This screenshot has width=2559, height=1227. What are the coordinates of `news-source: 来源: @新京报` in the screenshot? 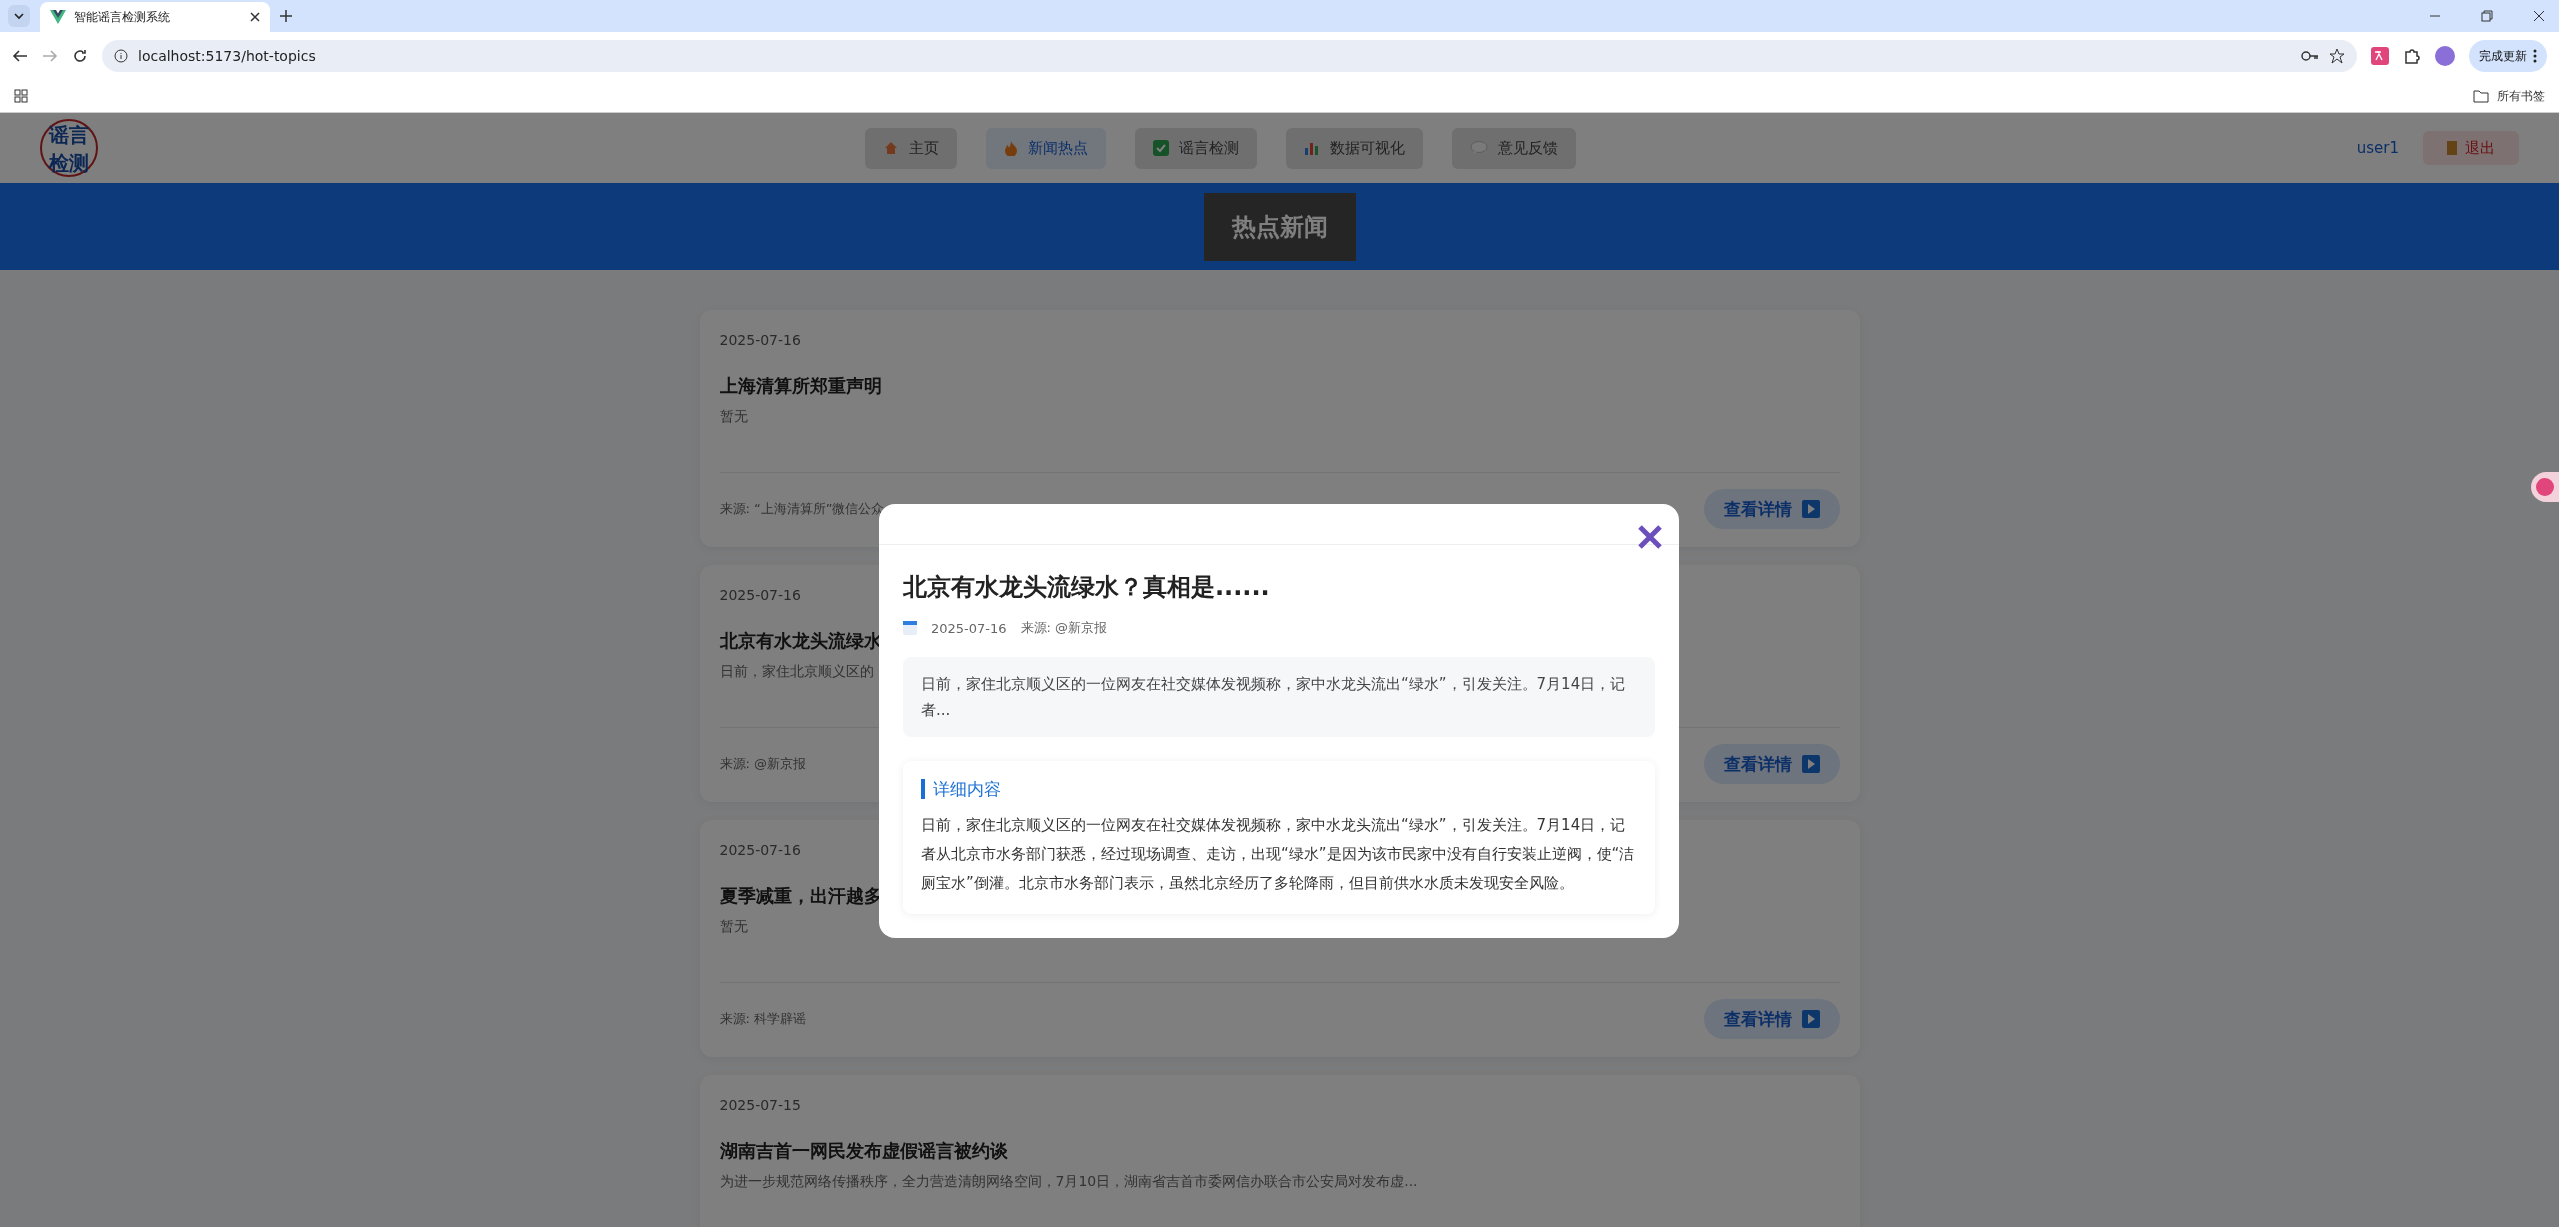 It's located at (762, 764).